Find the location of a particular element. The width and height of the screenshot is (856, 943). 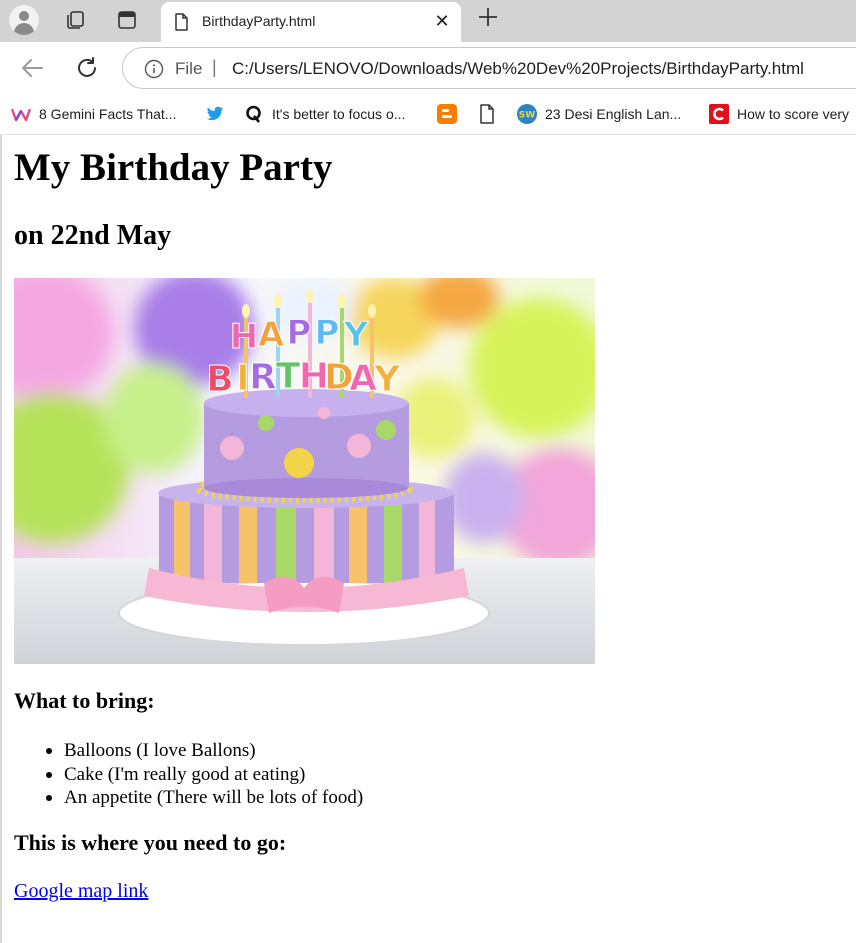

workspaces-icon is located at coordinates (75, 20).